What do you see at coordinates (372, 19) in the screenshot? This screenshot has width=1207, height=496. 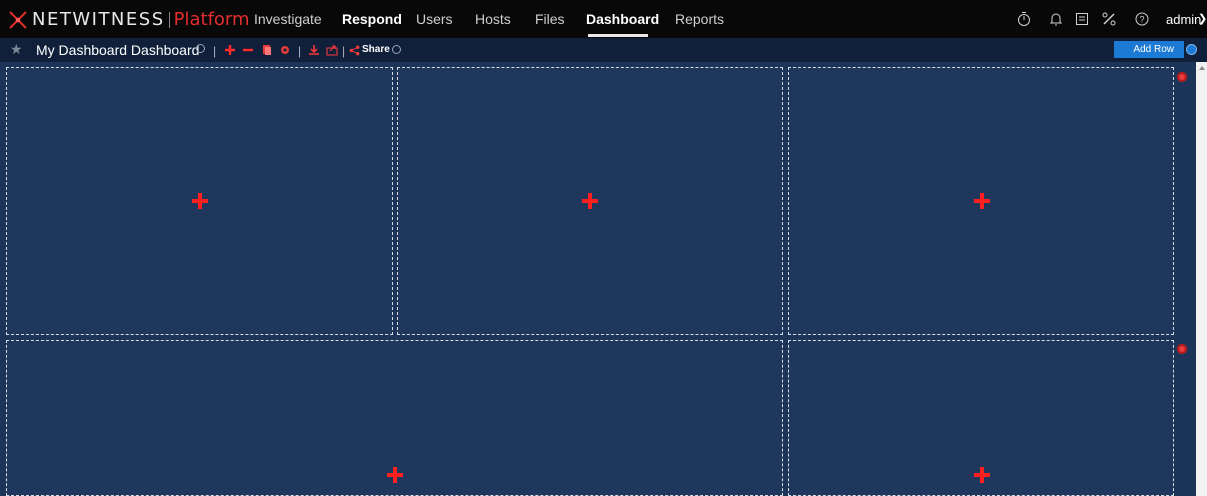 I see `nav-respond: Respond` at bounding box center [372, 19].